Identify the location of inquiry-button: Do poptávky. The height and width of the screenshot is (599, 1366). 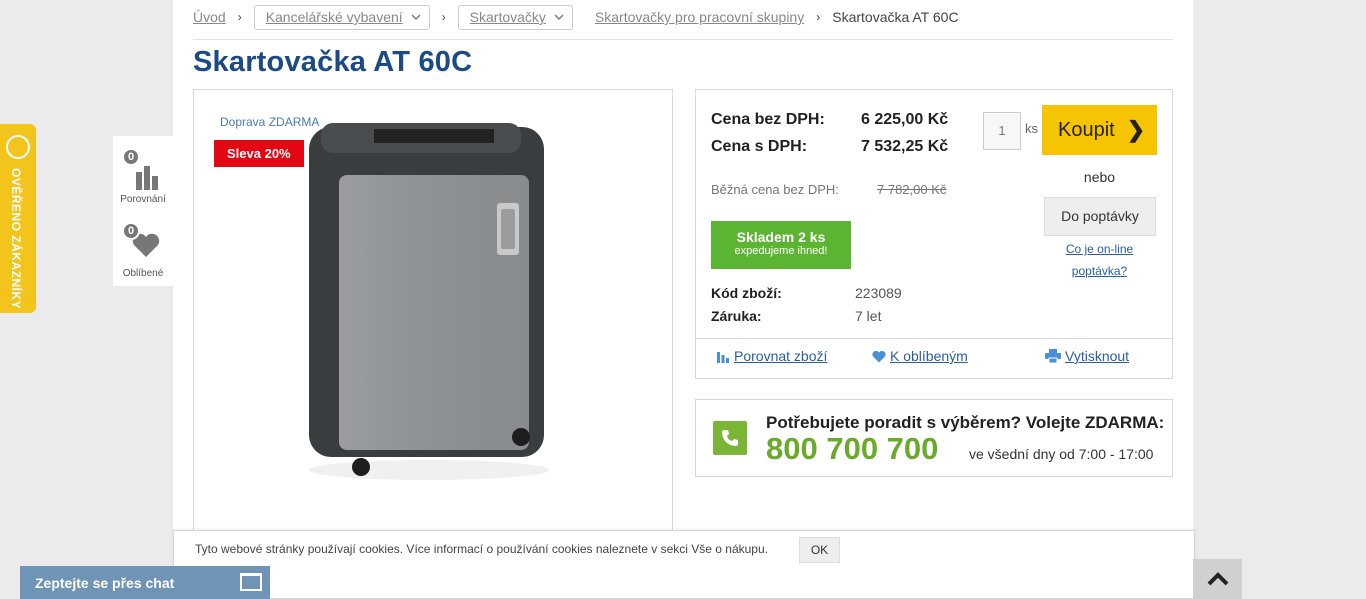
(1100, 216).